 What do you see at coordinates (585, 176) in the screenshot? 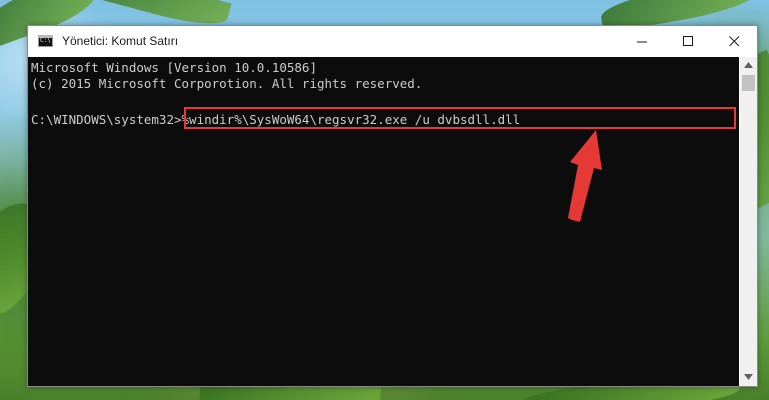
I see `red-arrow-icon` at bounding box center [585, 176].